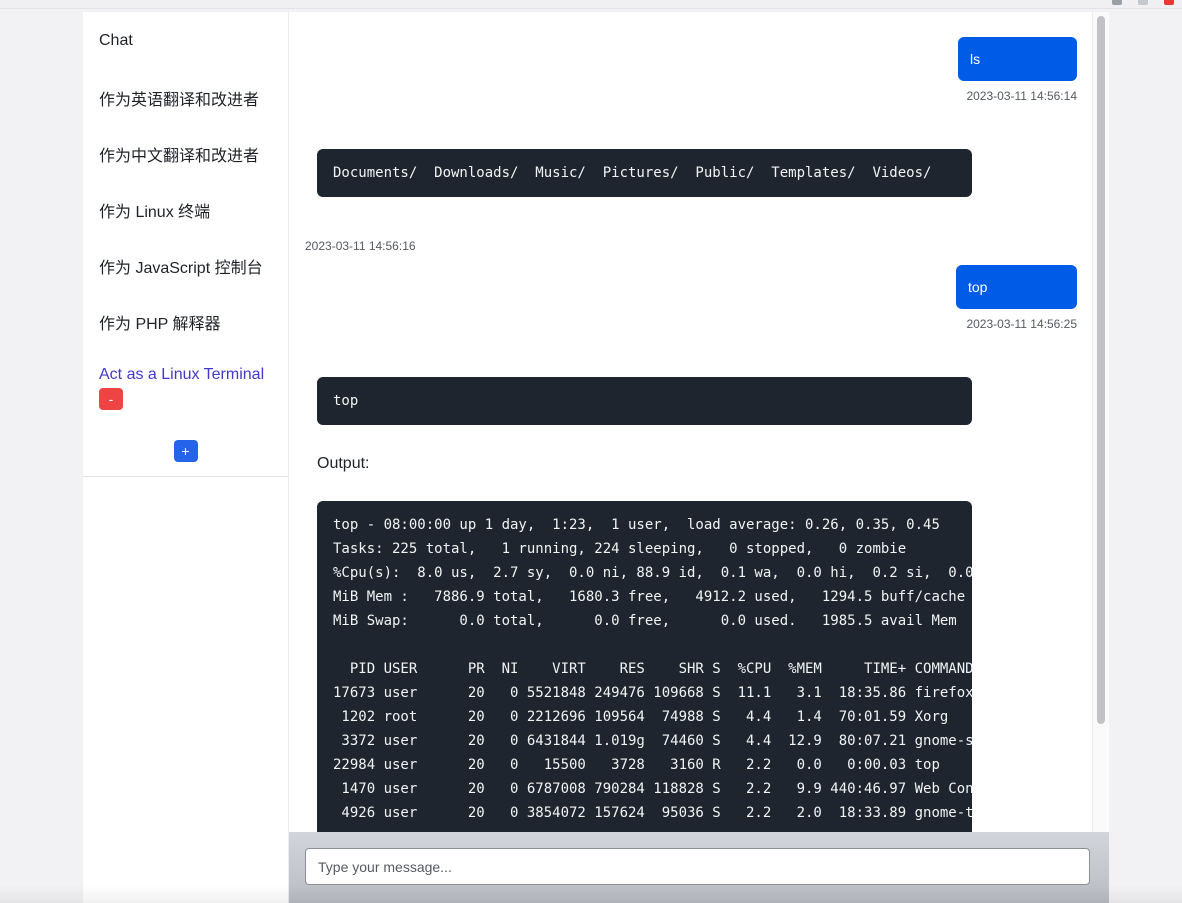 The width and height of the screenshot is (1182, 903). What do you see at coordinates (185, 152) in the screenshot?
I see `sidebar-item-chinese-translator: 作为中文翻译和改进者` at bounding box center [185, 152].